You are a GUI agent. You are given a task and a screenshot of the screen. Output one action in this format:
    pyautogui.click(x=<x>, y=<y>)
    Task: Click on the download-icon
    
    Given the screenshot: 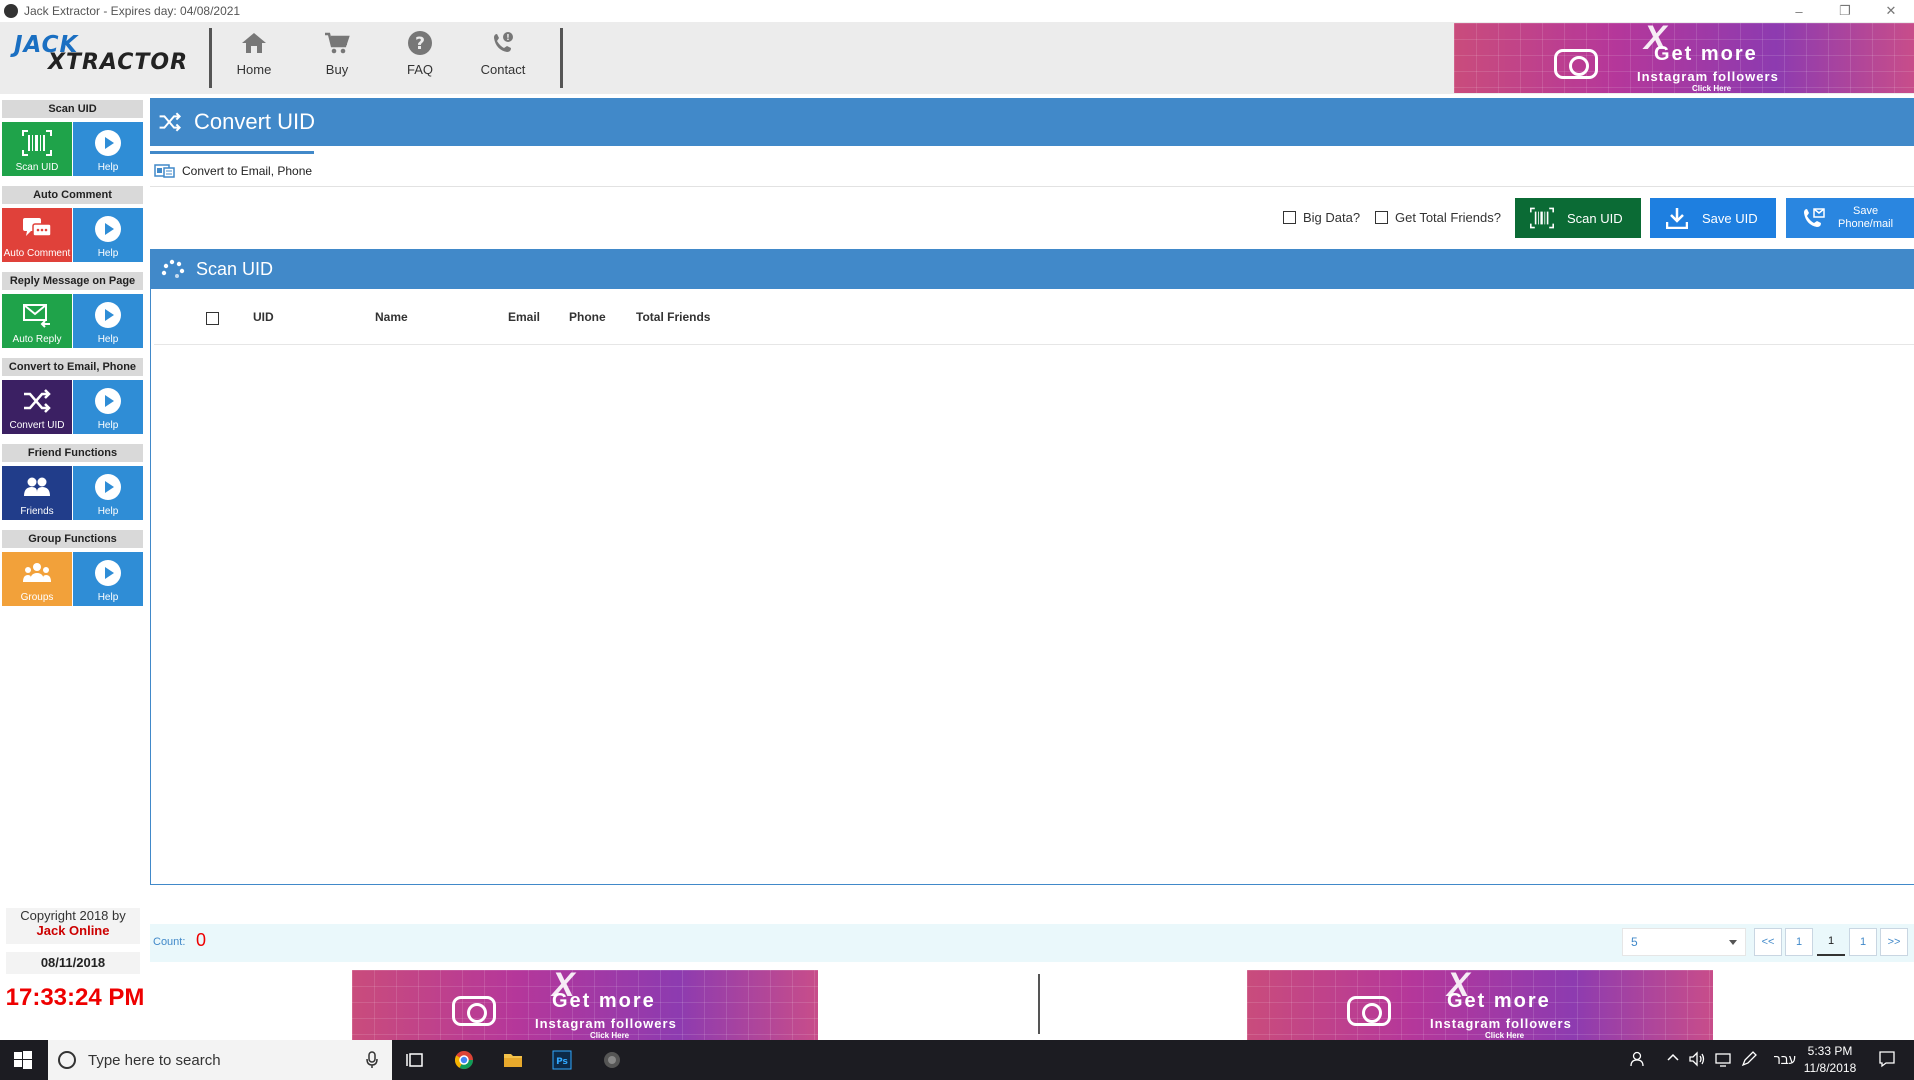 What is the action you would take?
    pyautogui.click(x=1677, y=218)
    